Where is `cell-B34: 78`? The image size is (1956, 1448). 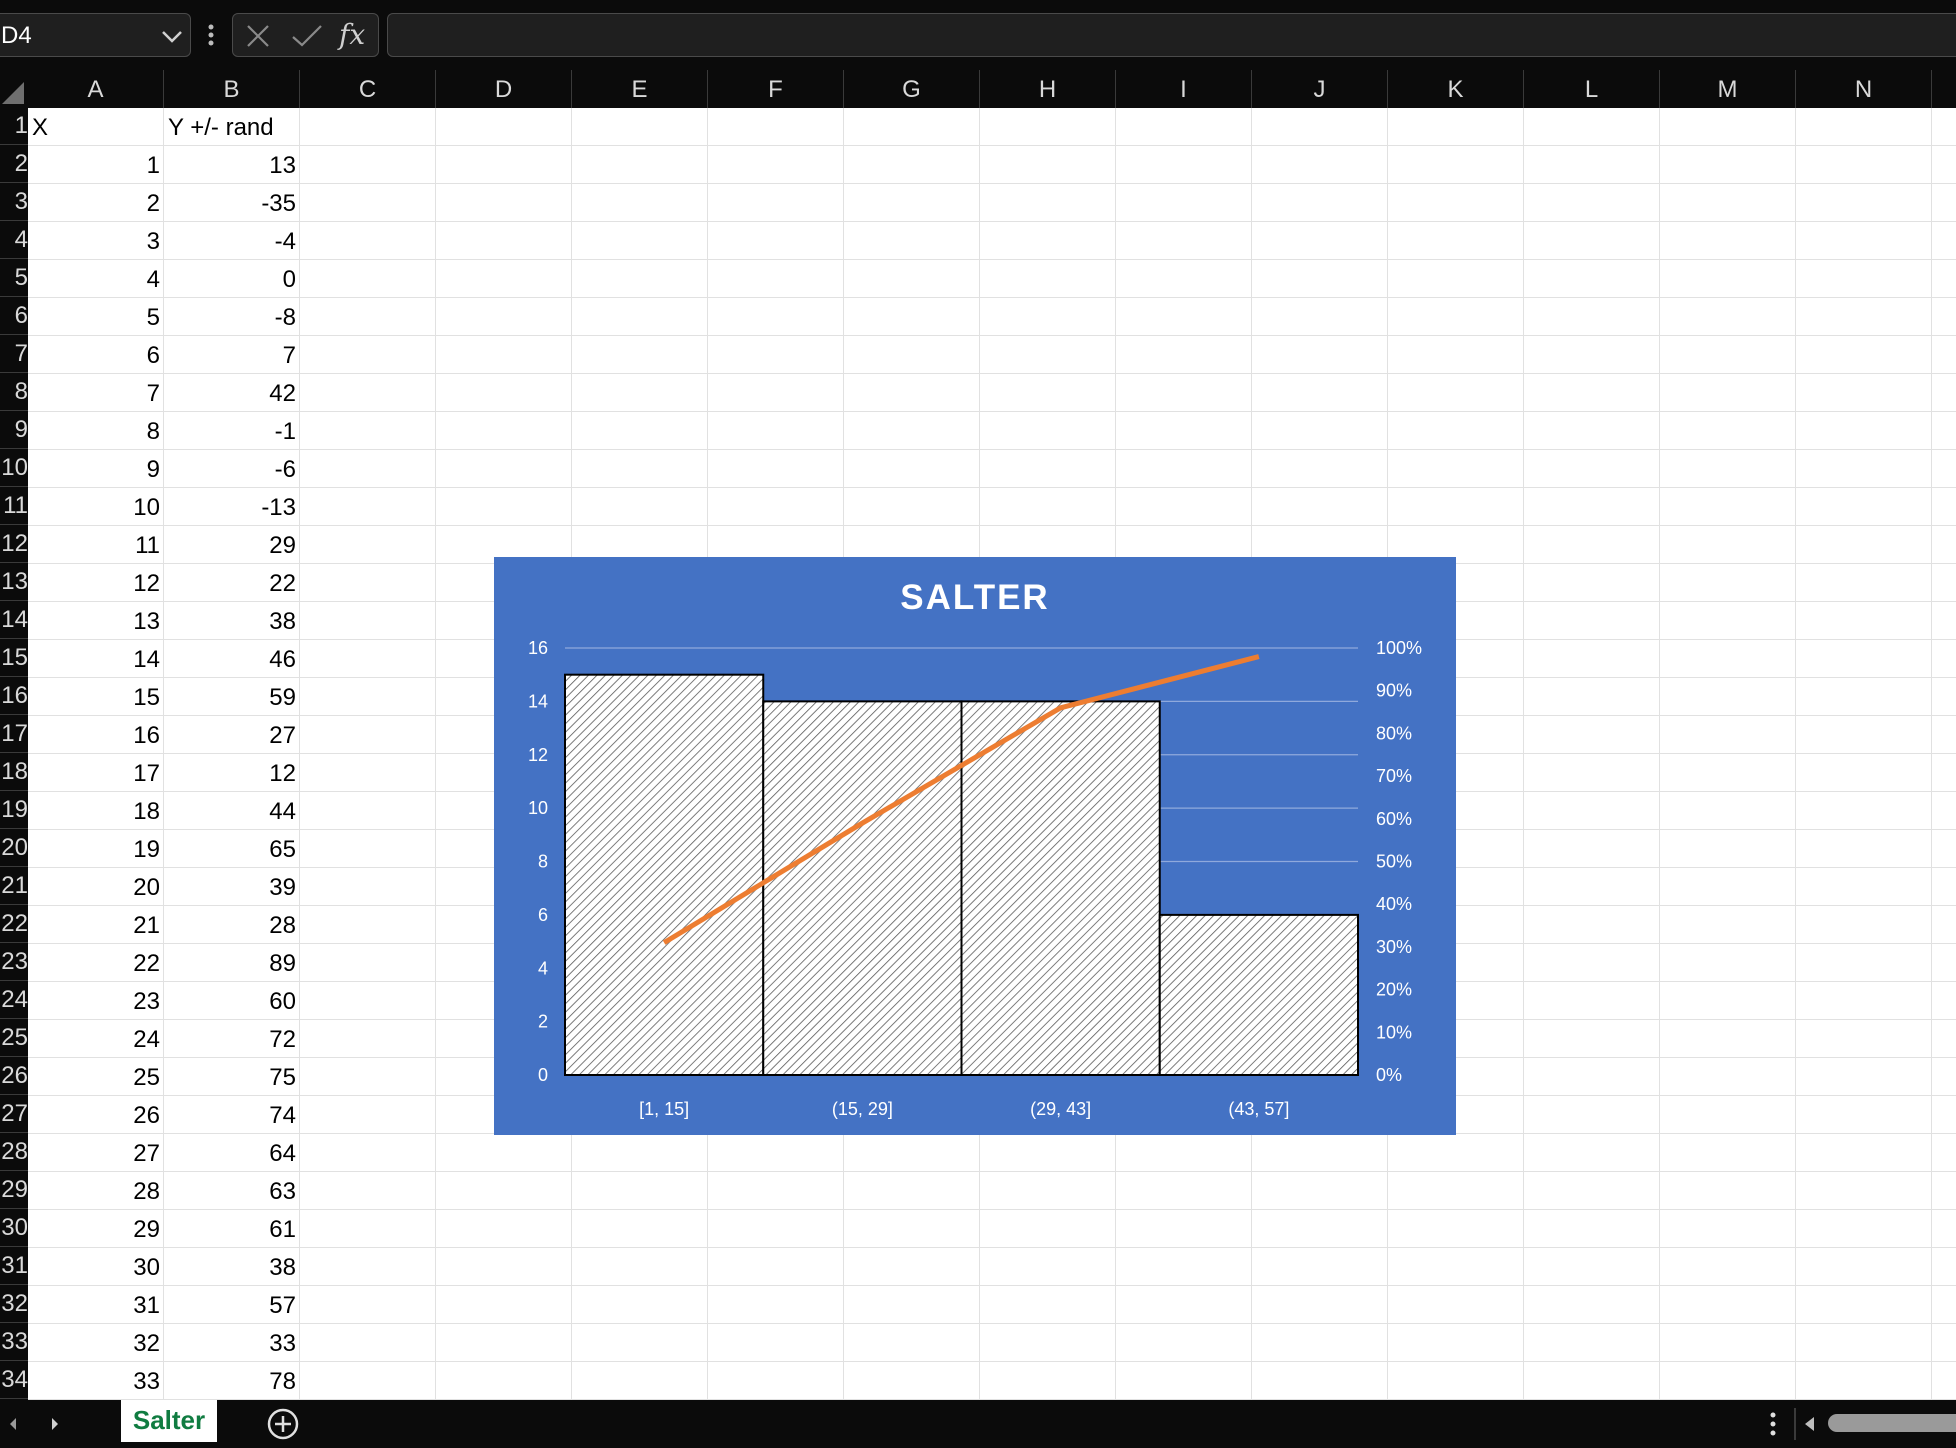
cell-B34: 78 is located at coordinates (232, 1381).